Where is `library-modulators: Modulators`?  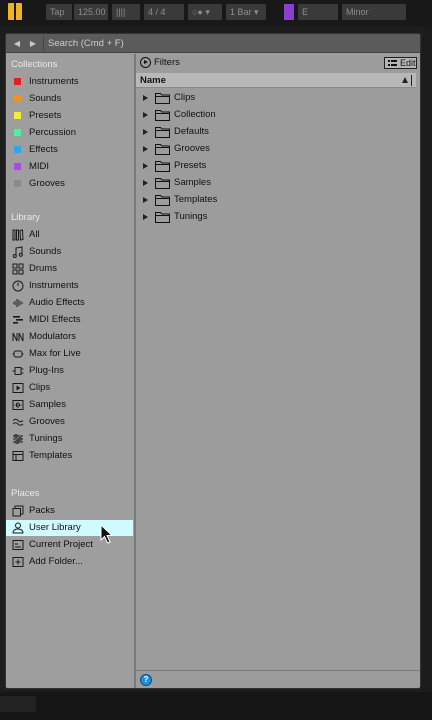 library-modulators: Modulators is located at coordinates (69, 337).